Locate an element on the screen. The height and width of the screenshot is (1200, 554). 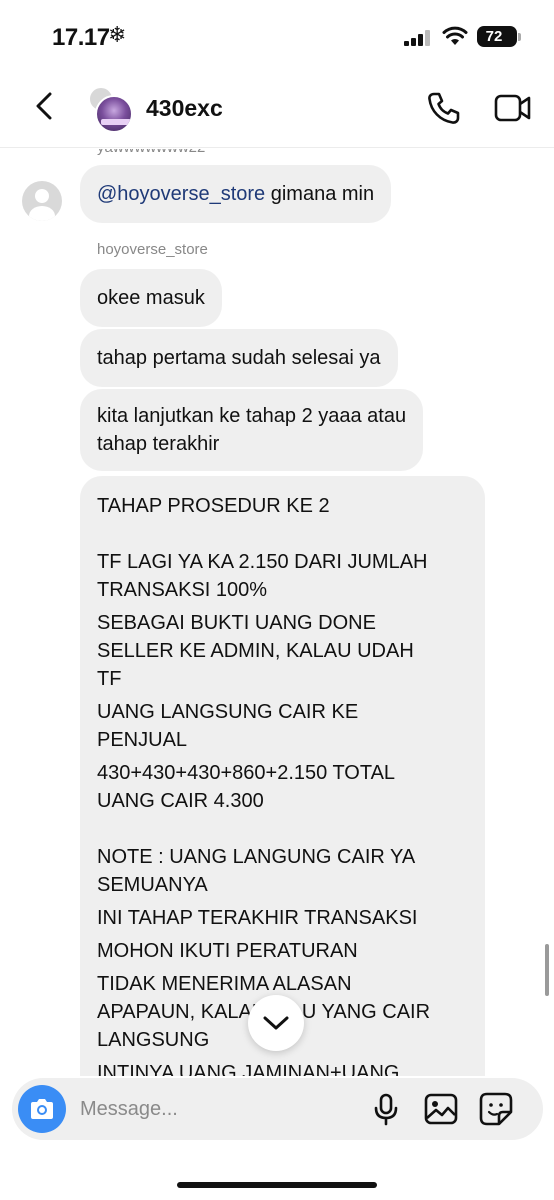
message-text: kita lanjutkan ke tahap 2 yaaa atau is located at coordinates (252, 416).